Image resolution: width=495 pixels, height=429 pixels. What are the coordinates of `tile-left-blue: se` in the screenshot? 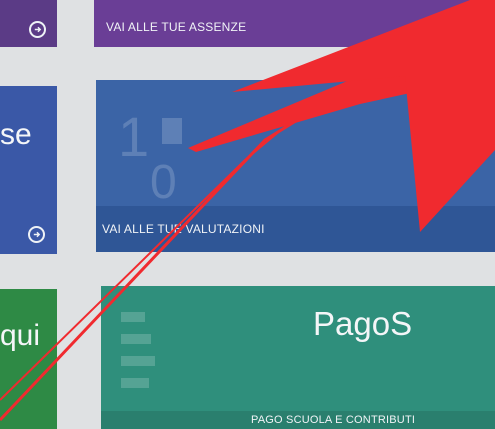 It's located at (28, 170).